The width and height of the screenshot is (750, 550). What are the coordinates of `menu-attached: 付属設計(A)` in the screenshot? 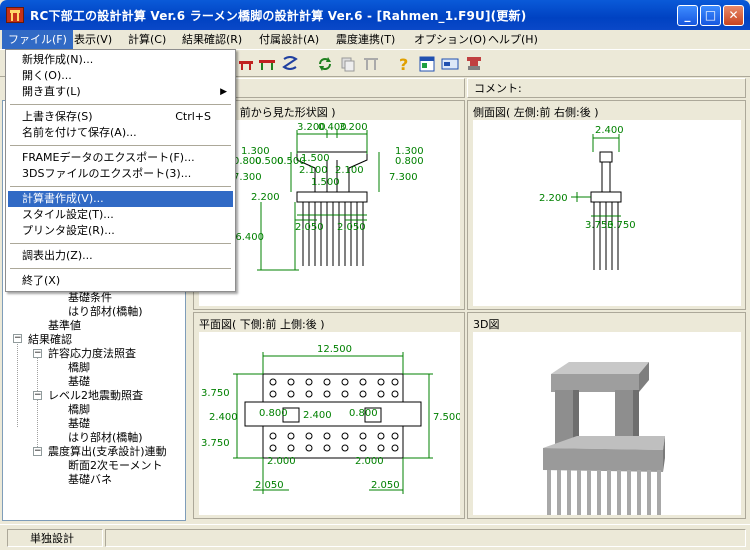 It's located at (289, 39).